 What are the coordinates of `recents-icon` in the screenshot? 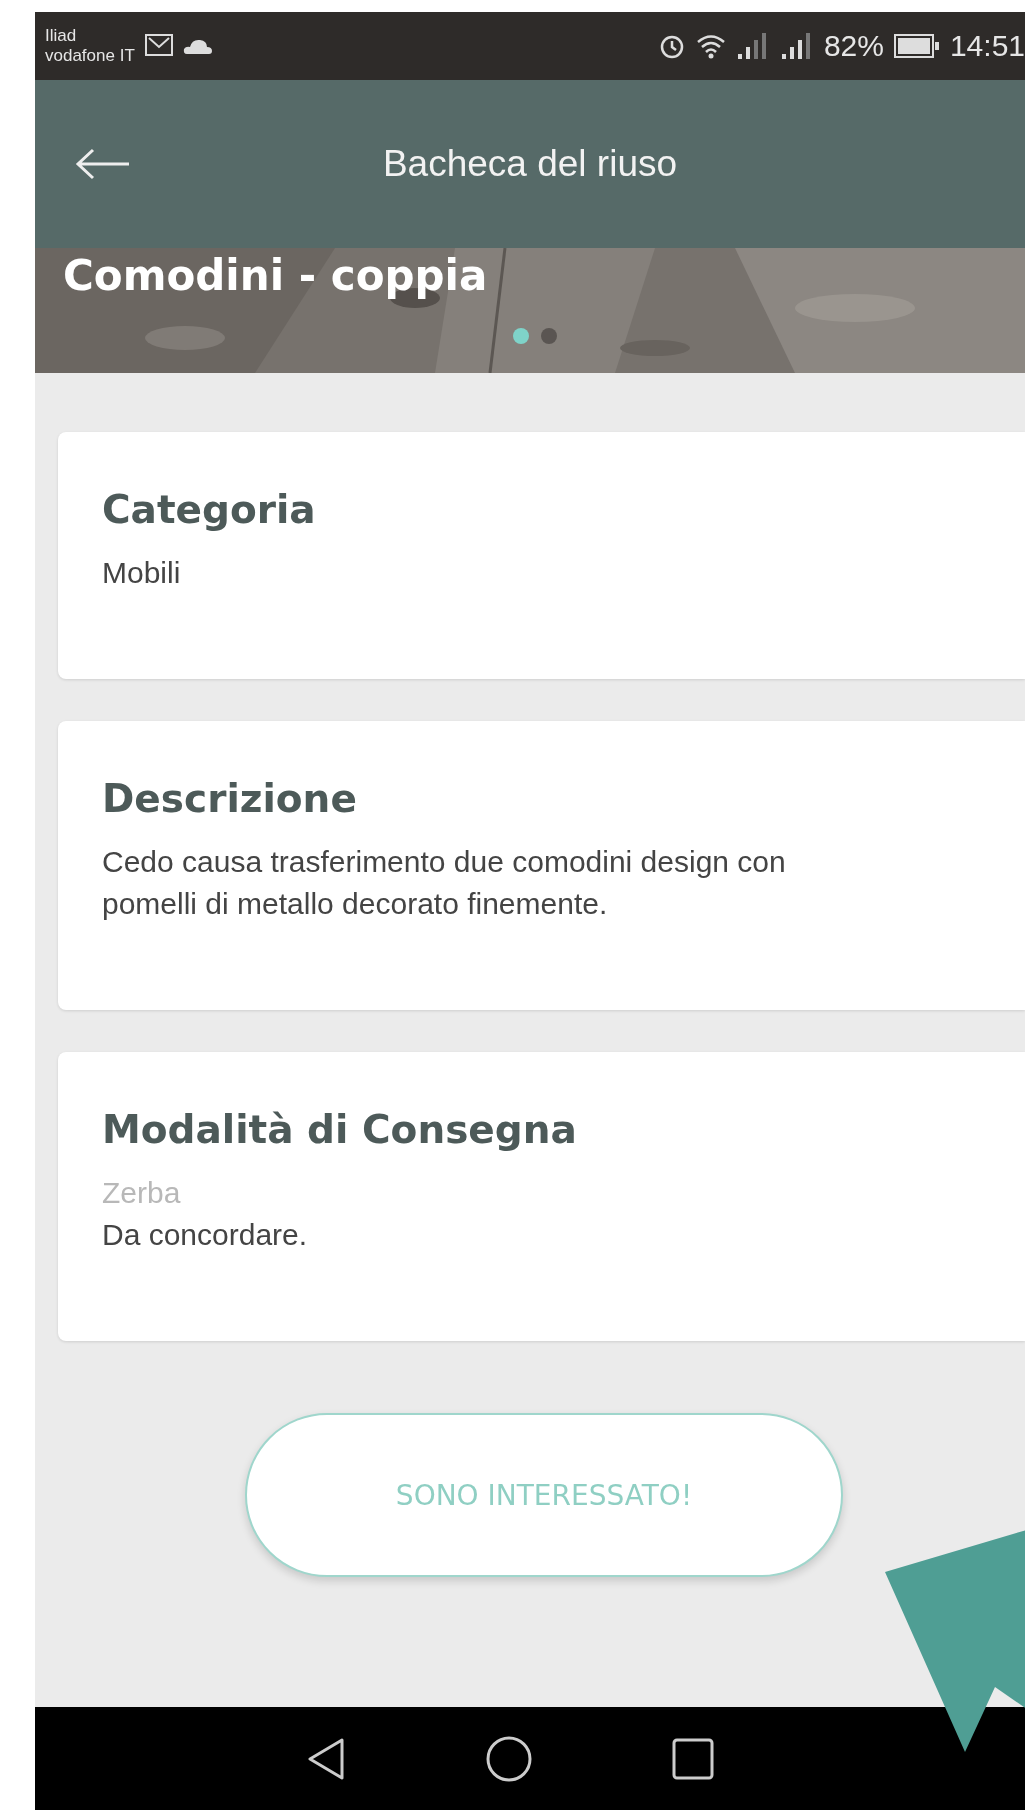 It's located at (693, 1758).